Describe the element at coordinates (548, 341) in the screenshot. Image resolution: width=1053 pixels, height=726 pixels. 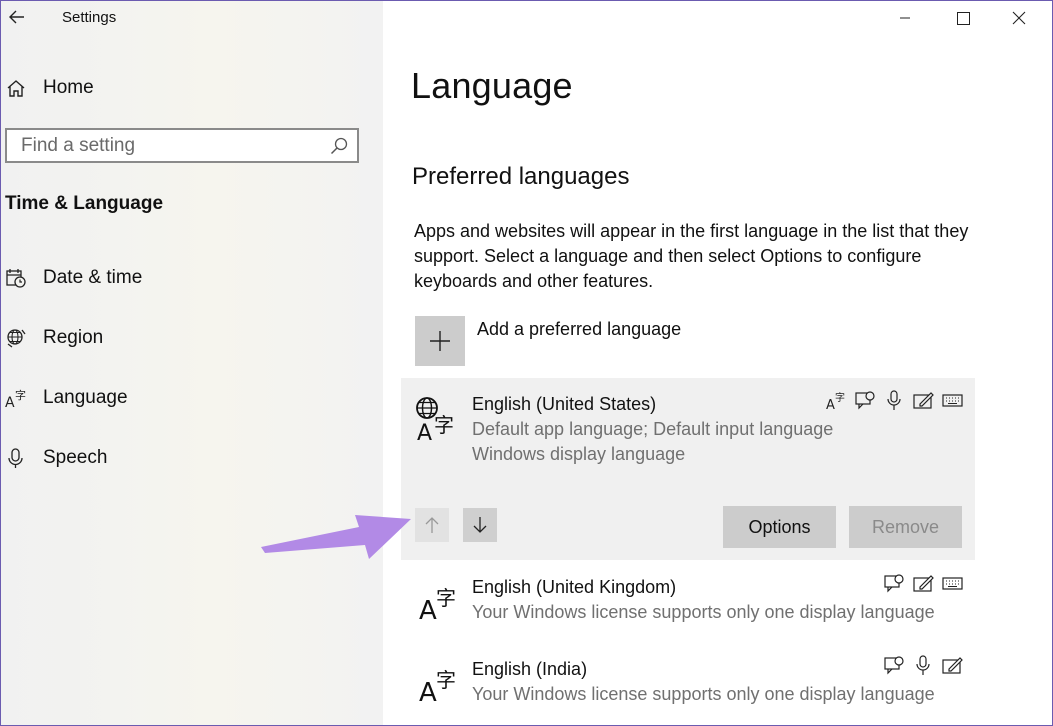
I see `add-language-button: Add a preferred language` at that location.